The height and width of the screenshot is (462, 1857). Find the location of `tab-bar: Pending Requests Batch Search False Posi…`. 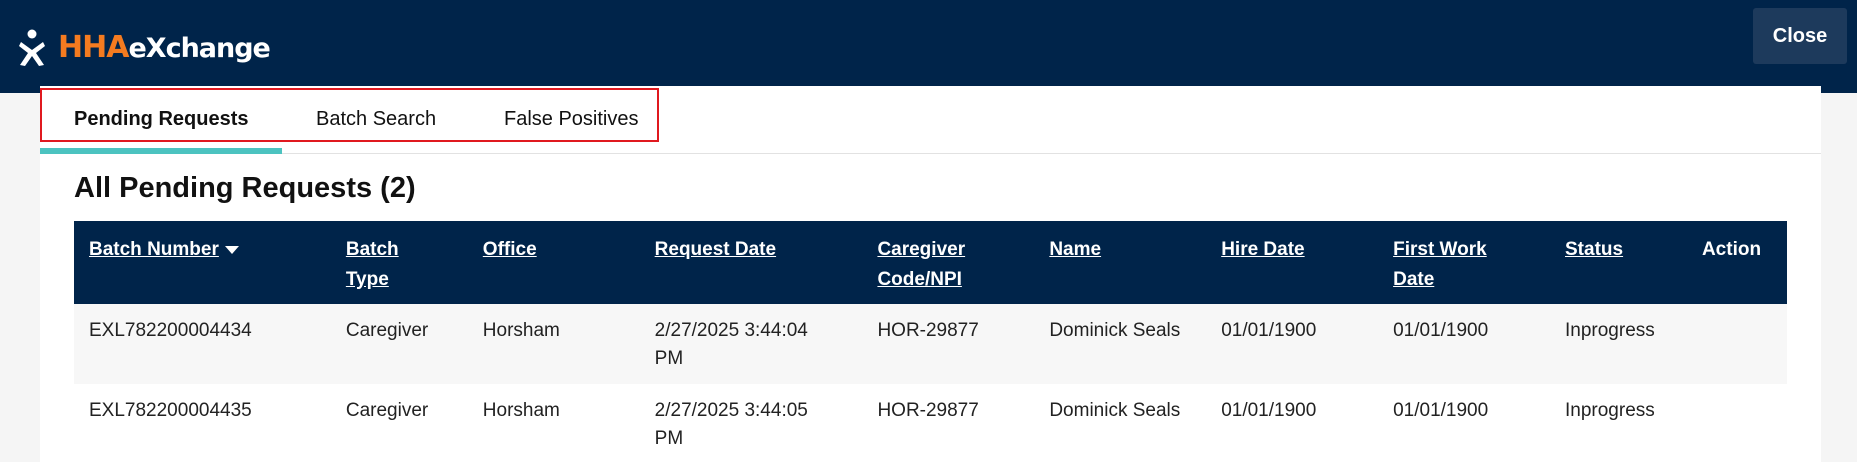

tab-bar: Pending Requests Batch Search False Posi… is located at coordinates (930, 120).